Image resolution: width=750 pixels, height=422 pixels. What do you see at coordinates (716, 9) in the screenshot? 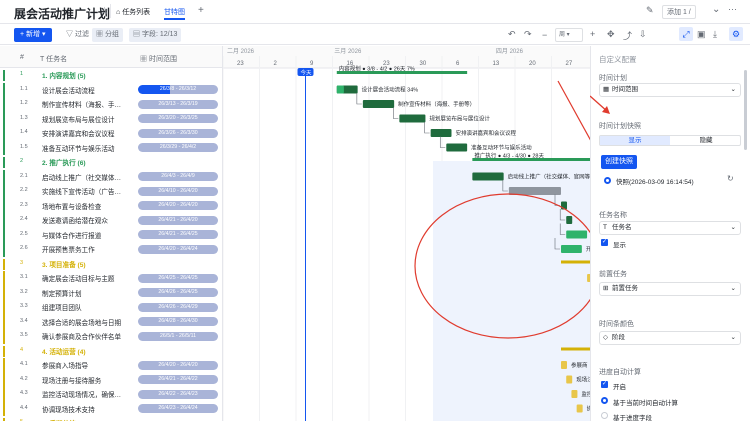
I see `chevron-down-icon: ⌄` at bounding box center [716, 9].